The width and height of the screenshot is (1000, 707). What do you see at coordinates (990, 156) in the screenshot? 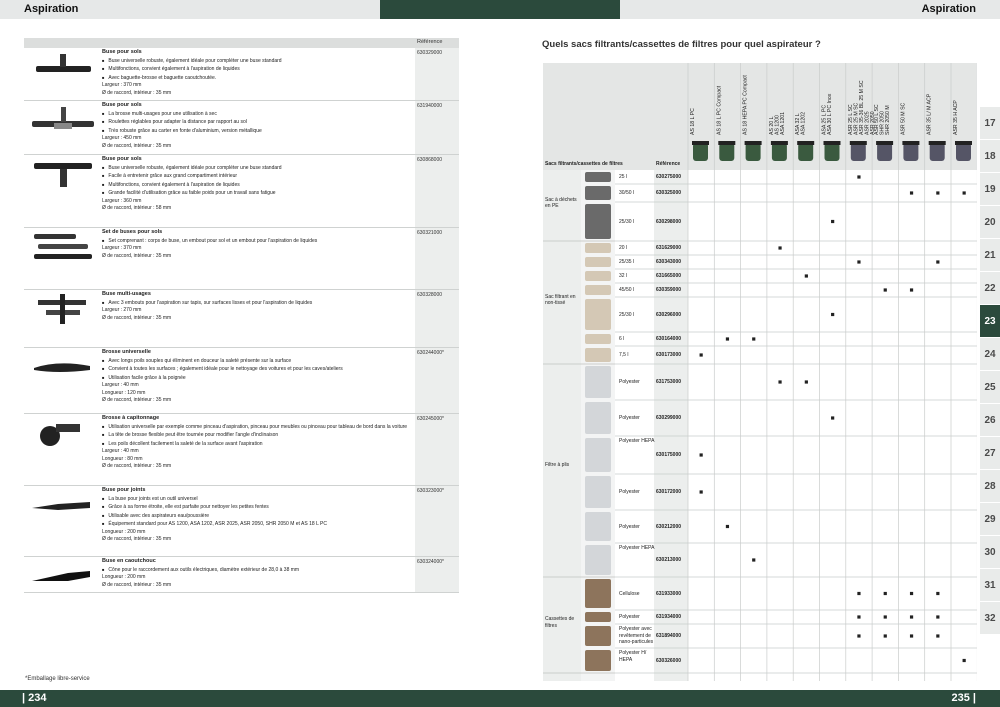
I see `page-tab-18: 18` at bounding box center [990, 156].